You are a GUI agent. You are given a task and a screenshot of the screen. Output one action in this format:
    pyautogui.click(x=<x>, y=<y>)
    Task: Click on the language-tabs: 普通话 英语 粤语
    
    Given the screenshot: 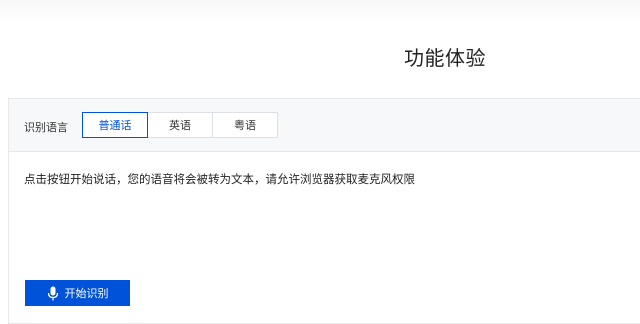 What is the action you would take?
    pyautogui.click(x=180, y=125)
    